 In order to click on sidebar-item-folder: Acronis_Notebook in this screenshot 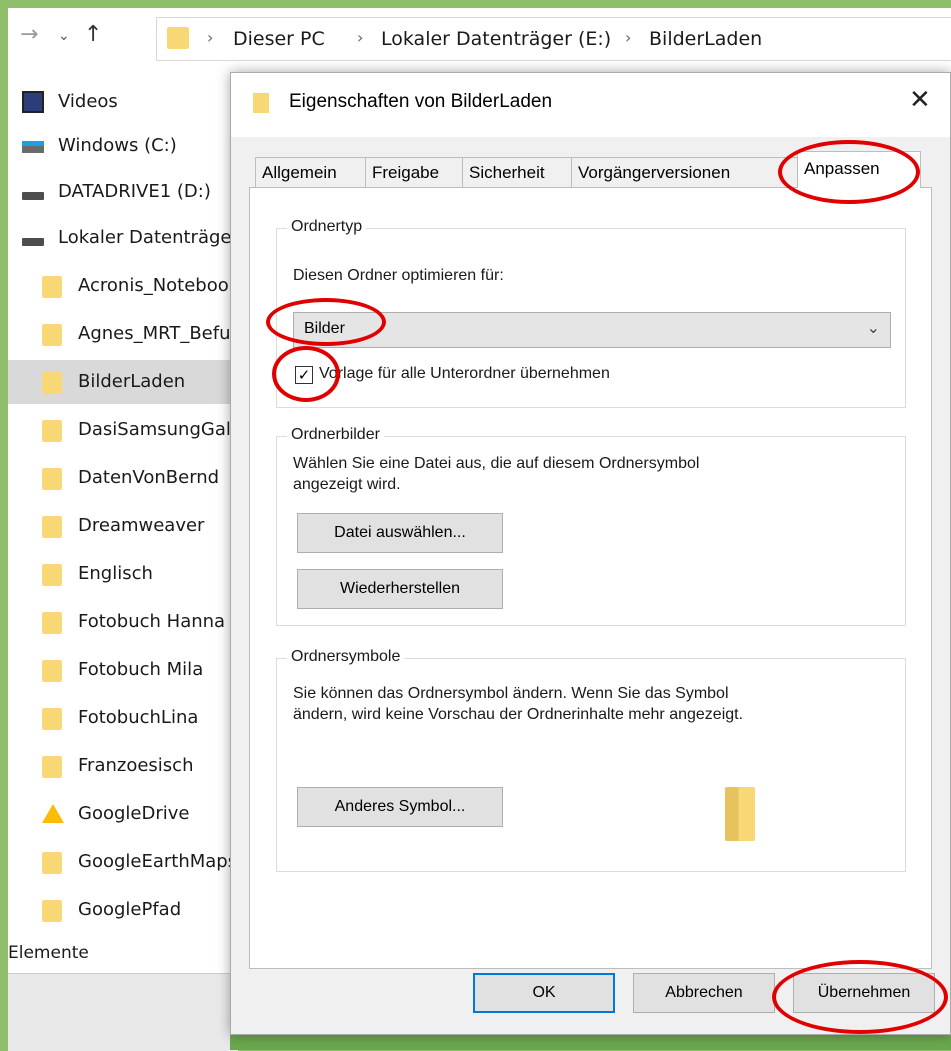, I will do `click(124, 286)`.